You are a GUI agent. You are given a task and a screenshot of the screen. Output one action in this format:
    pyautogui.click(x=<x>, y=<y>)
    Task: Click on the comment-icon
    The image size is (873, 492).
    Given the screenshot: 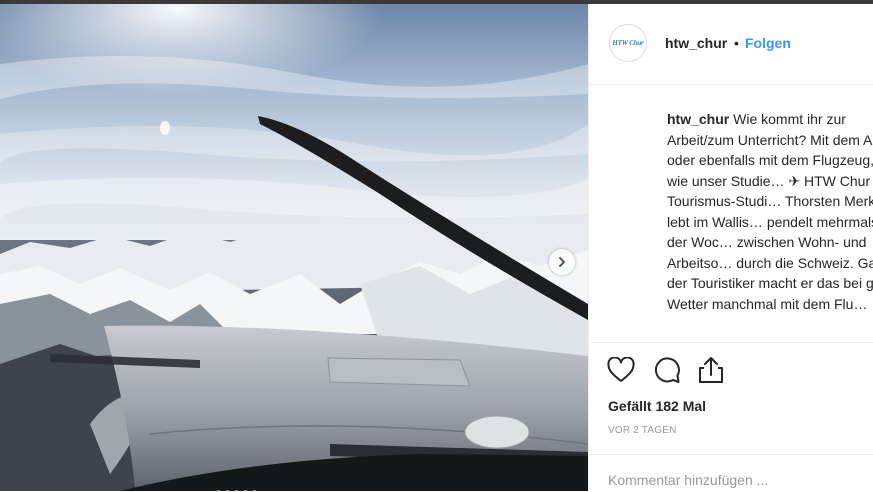 What is the action you would take?
    pyautogui.click(x=667, y=370)
    